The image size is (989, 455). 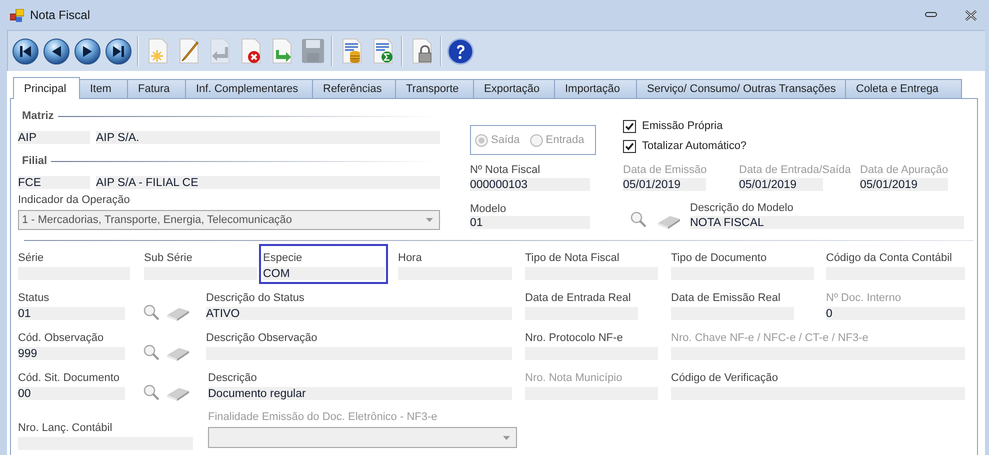 I want to click on field-label: Descrição do Status, so click(x=256, y=298).